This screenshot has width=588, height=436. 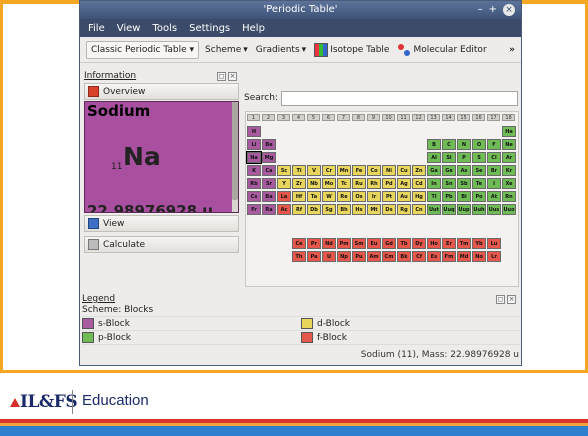 I want to click on element-u: U, so click(x=329, y=256).